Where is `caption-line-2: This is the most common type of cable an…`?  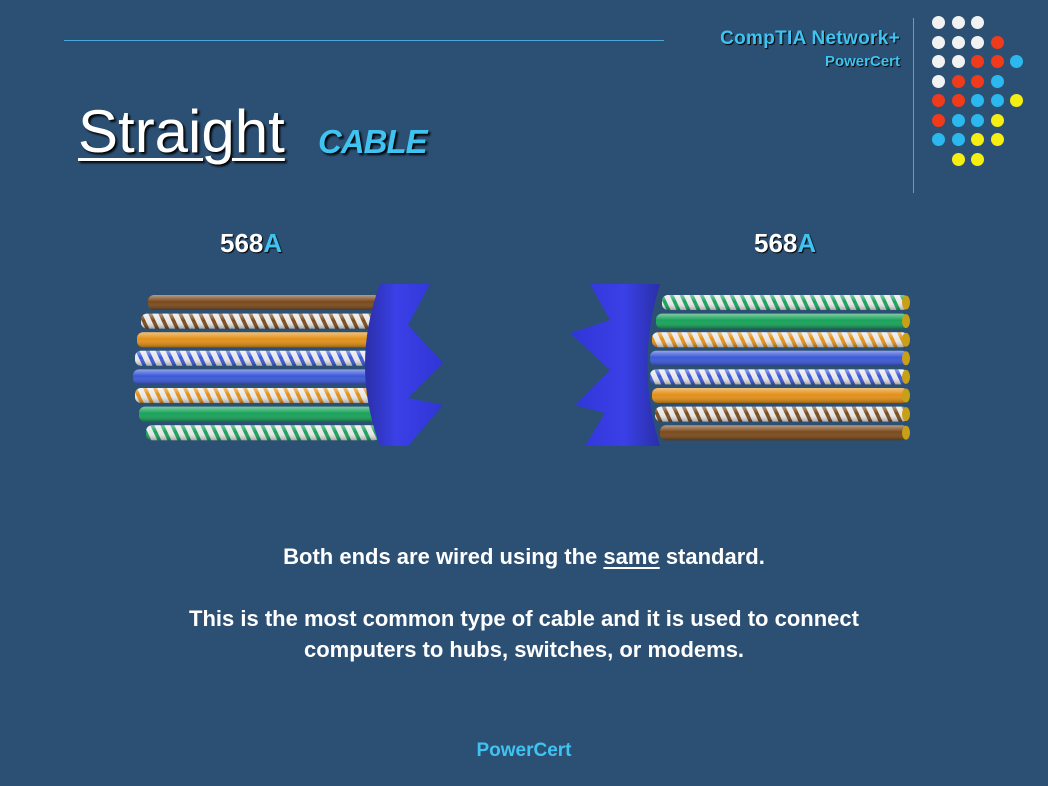
caption-line-2: This is the most common type of cable an… is located at coordinates (524, 618).